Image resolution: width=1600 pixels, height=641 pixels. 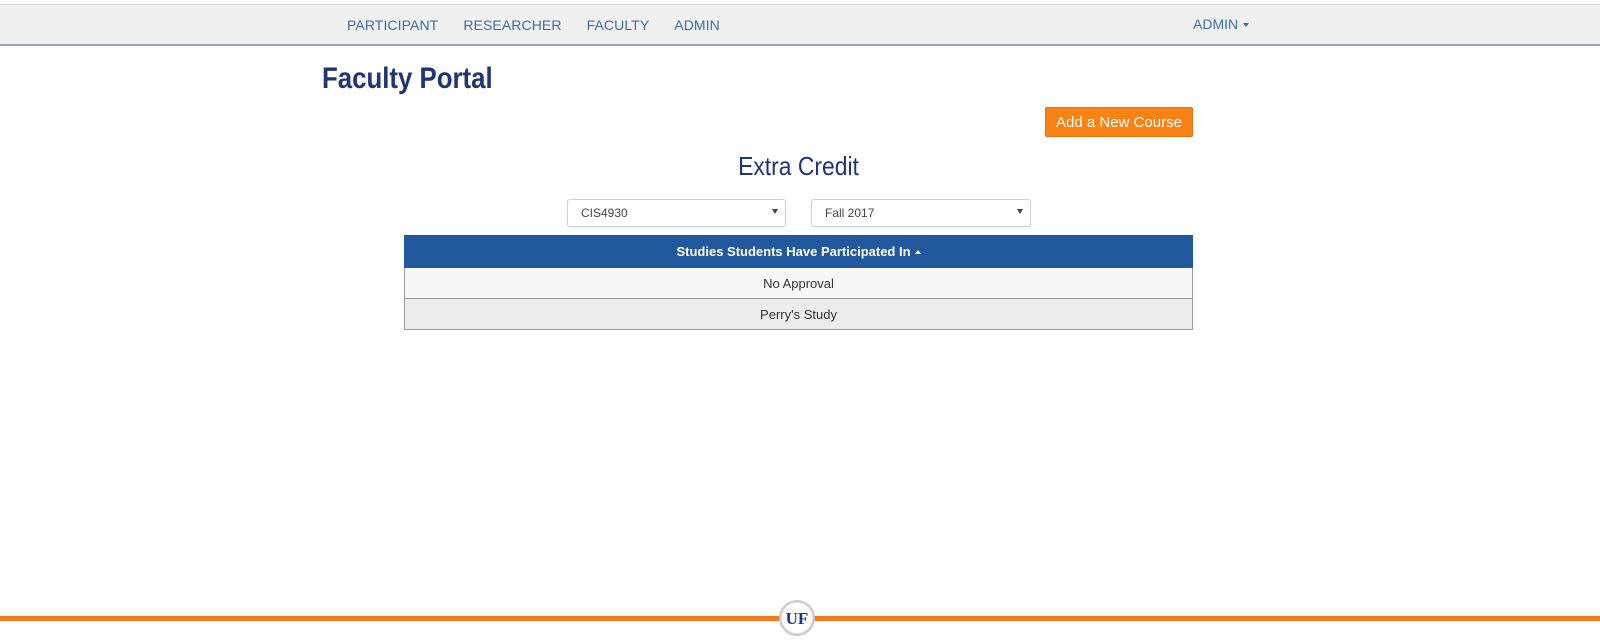 I want to click on term-select: Fall 2017, so click(x=921, y=213).